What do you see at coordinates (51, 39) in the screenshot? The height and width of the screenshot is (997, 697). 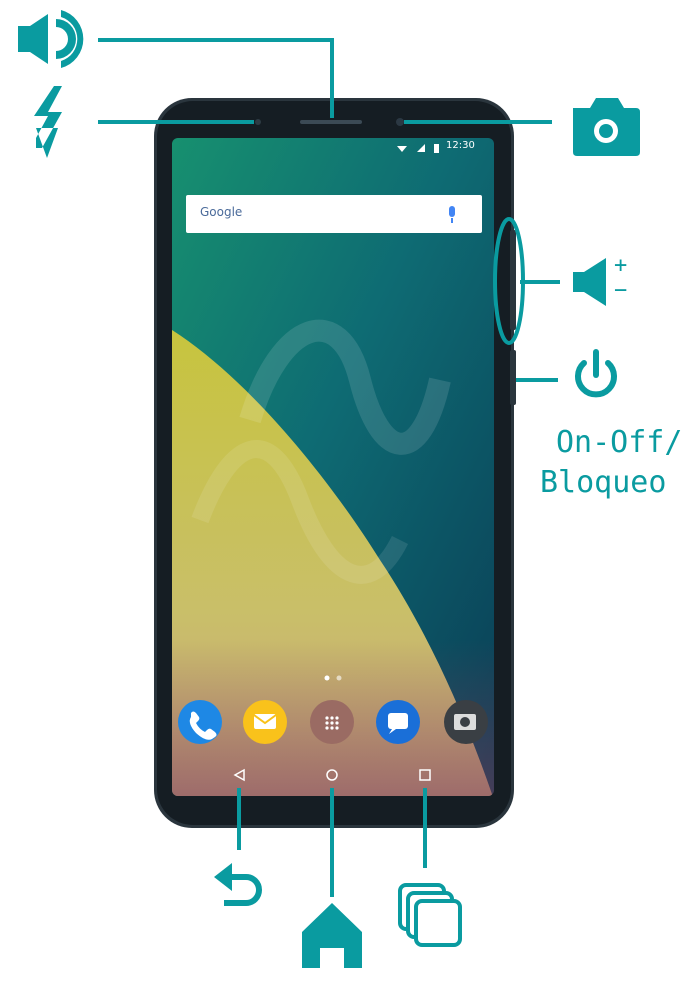 I see `speaker-icon` at bounding box center [51, 39].